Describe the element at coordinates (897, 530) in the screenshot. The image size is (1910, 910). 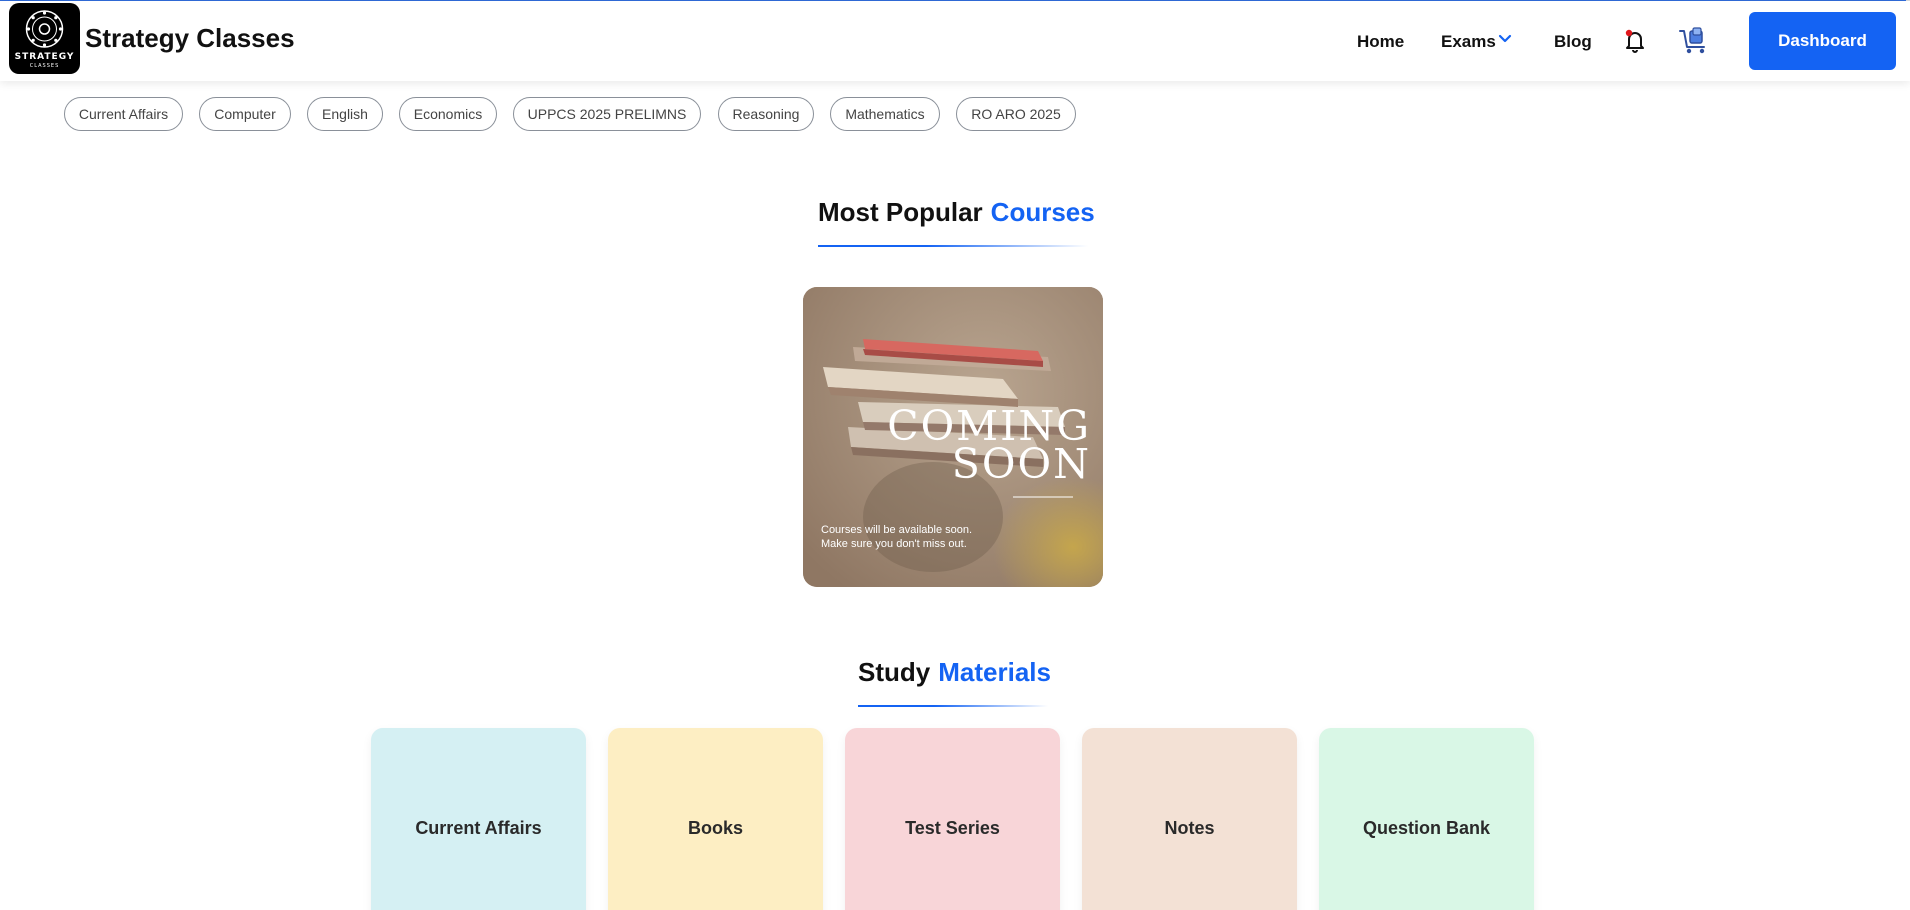
I see `coming-soon-note-line1: Courses will be available soon.` at that location.